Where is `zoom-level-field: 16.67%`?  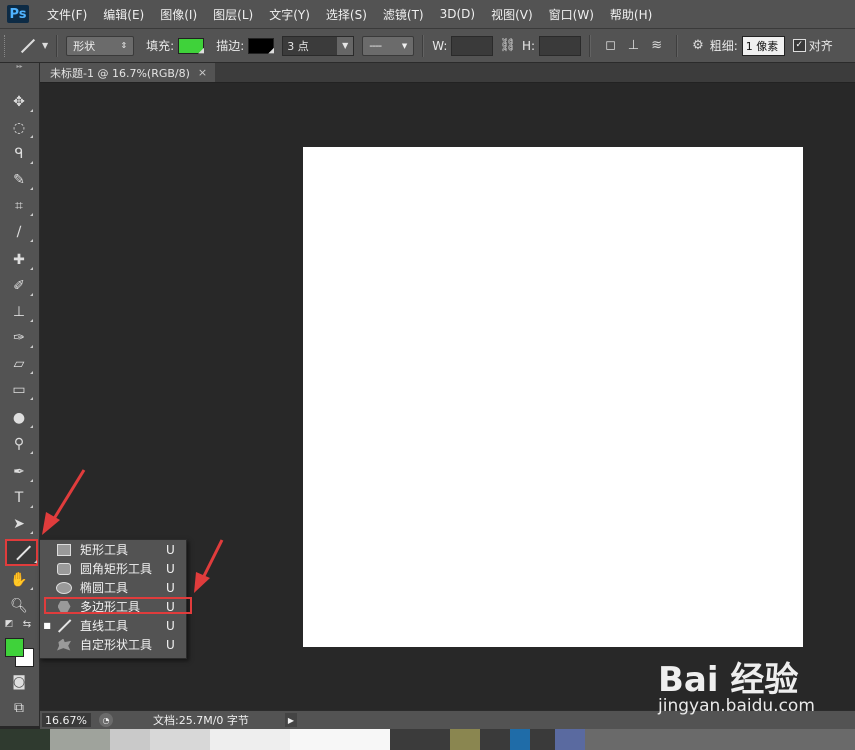
zoom-level-field: 16.67% is located at coordinates (66, 720).